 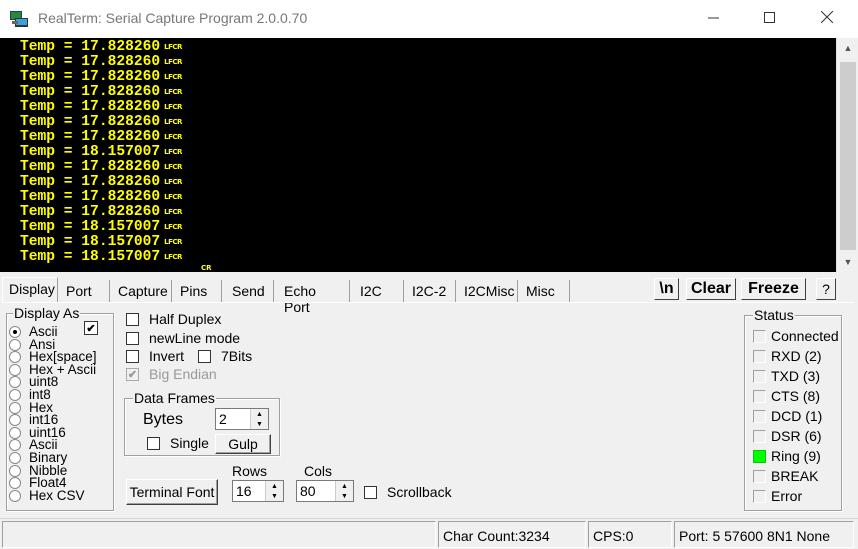 What do you see at coordinates (431, 291) in the screenshot?
I see `tab-i2c-2: I2C-2` at bounding box center [431, 291].